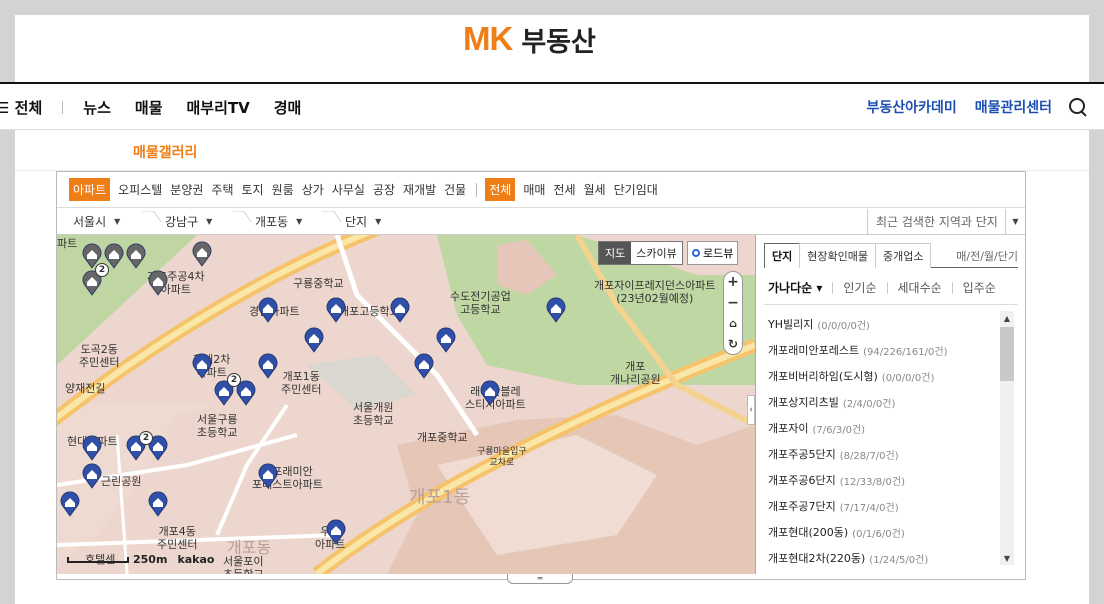 The height and width of the screenshot is (604, 1104). Describe the element at coordinates (186, 189) in the screenshot. I see `tab-presale: 분양권` at that location.